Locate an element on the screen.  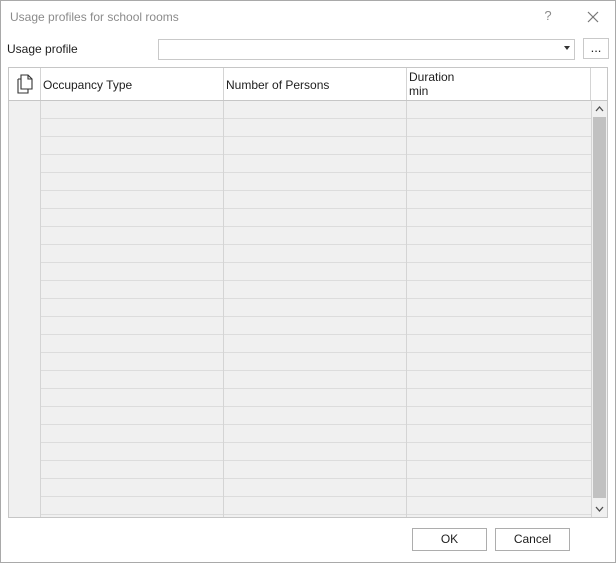
ok-button: OK is located at coordinates (449, 539).